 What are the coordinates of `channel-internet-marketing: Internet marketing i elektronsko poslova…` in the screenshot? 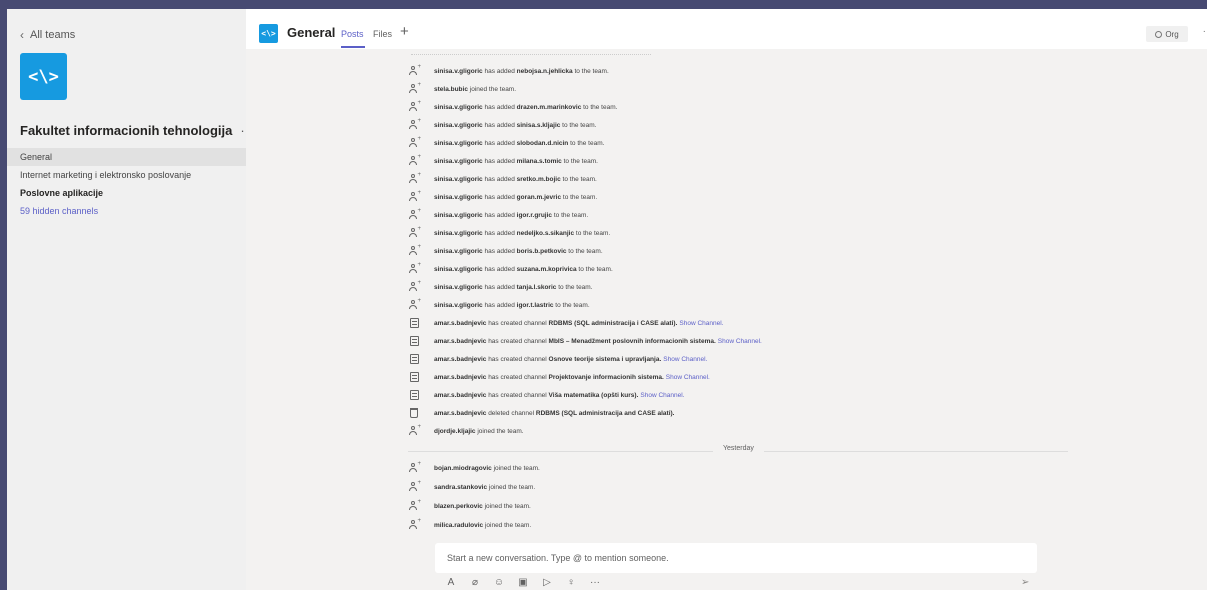 It's located at (126, 175).